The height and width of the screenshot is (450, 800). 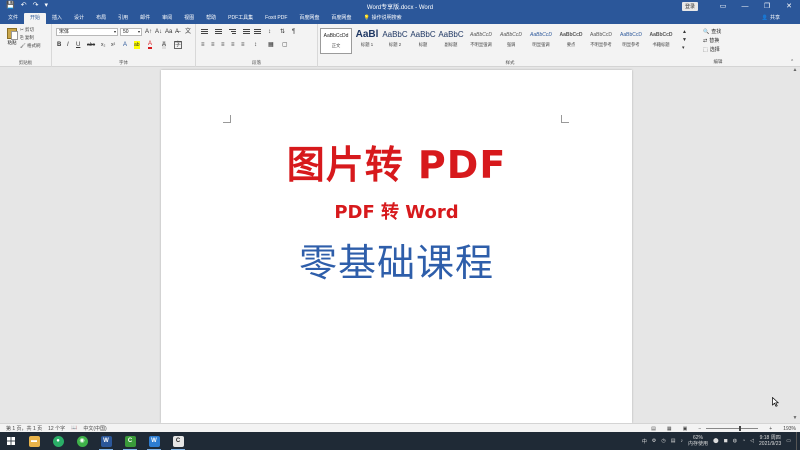 I want to click on tray-clock: 9:18 周四 2021/9/23, so click(x=770, y=441).